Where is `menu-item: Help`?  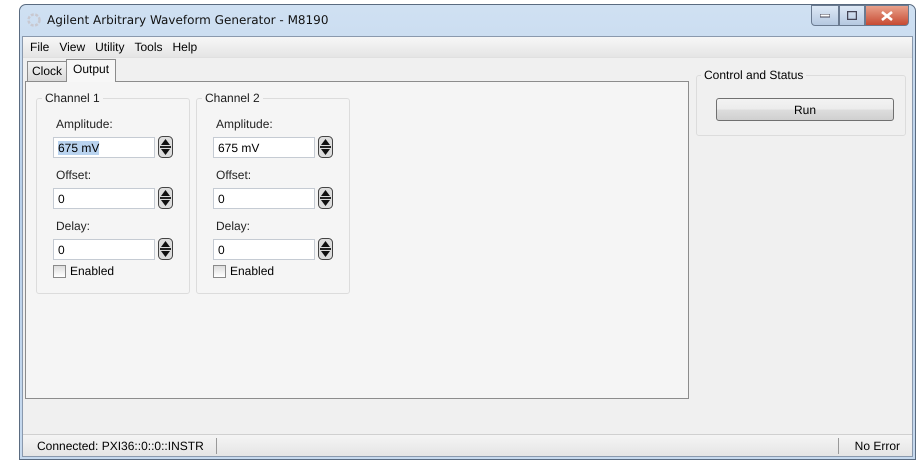
menu-item: Help is located at coordinates (186, 47).